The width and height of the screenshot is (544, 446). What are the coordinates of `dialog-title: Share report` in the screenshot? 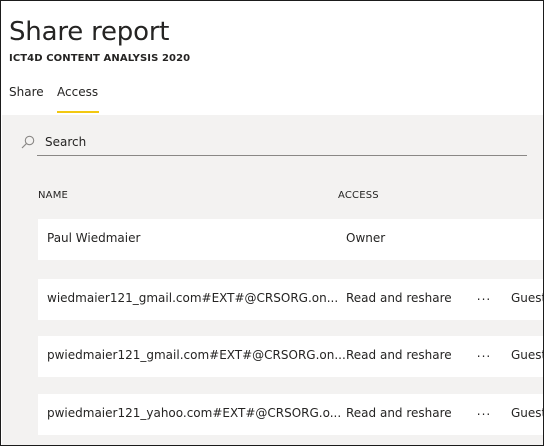 It's located at (89, 32).